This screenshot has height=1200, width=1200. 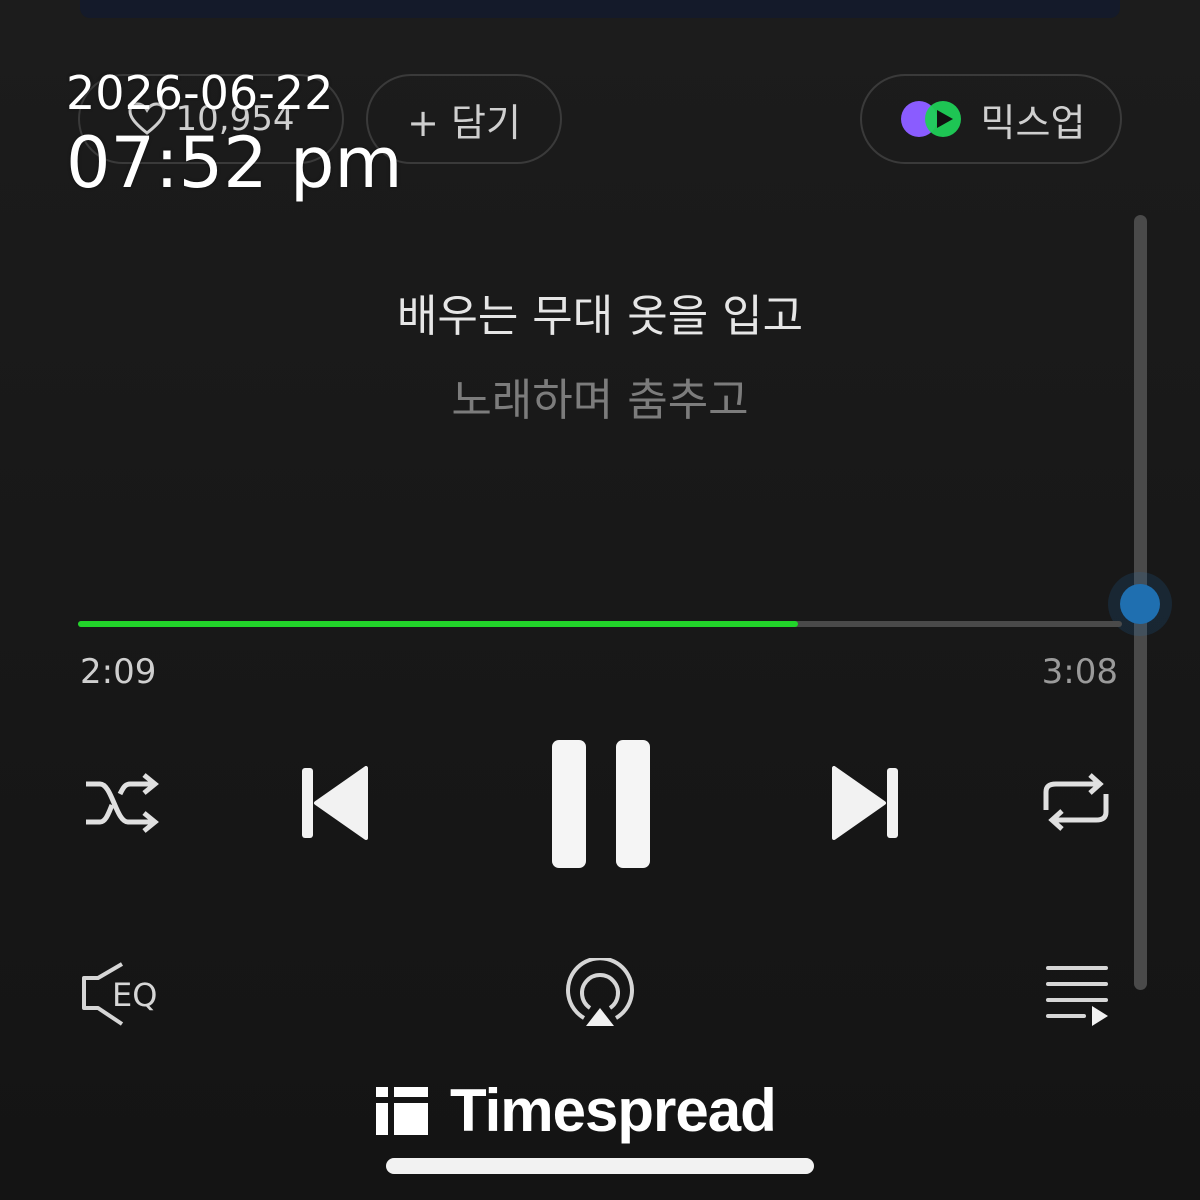 I want to click on brand-watermark: Timespread, so click(x=576, y=1110).